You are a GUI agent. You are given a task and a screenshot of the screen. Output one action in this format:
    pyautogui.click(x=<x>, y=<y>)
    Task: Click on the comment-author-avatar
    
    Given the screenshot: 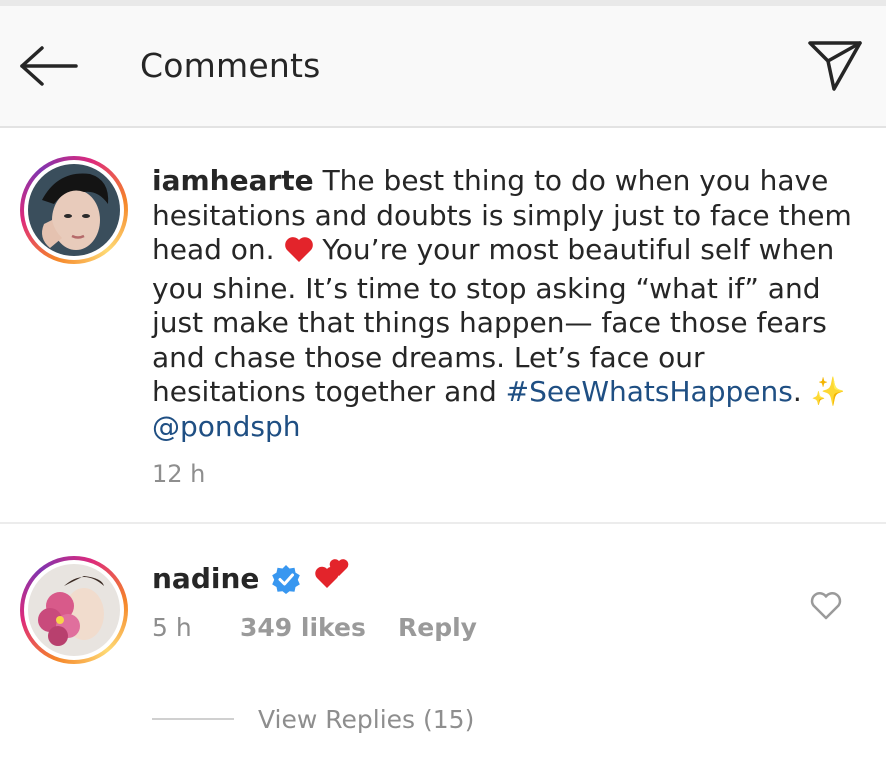 What is the action you would take?
    pyautogui.click(x=74, y=610)
    